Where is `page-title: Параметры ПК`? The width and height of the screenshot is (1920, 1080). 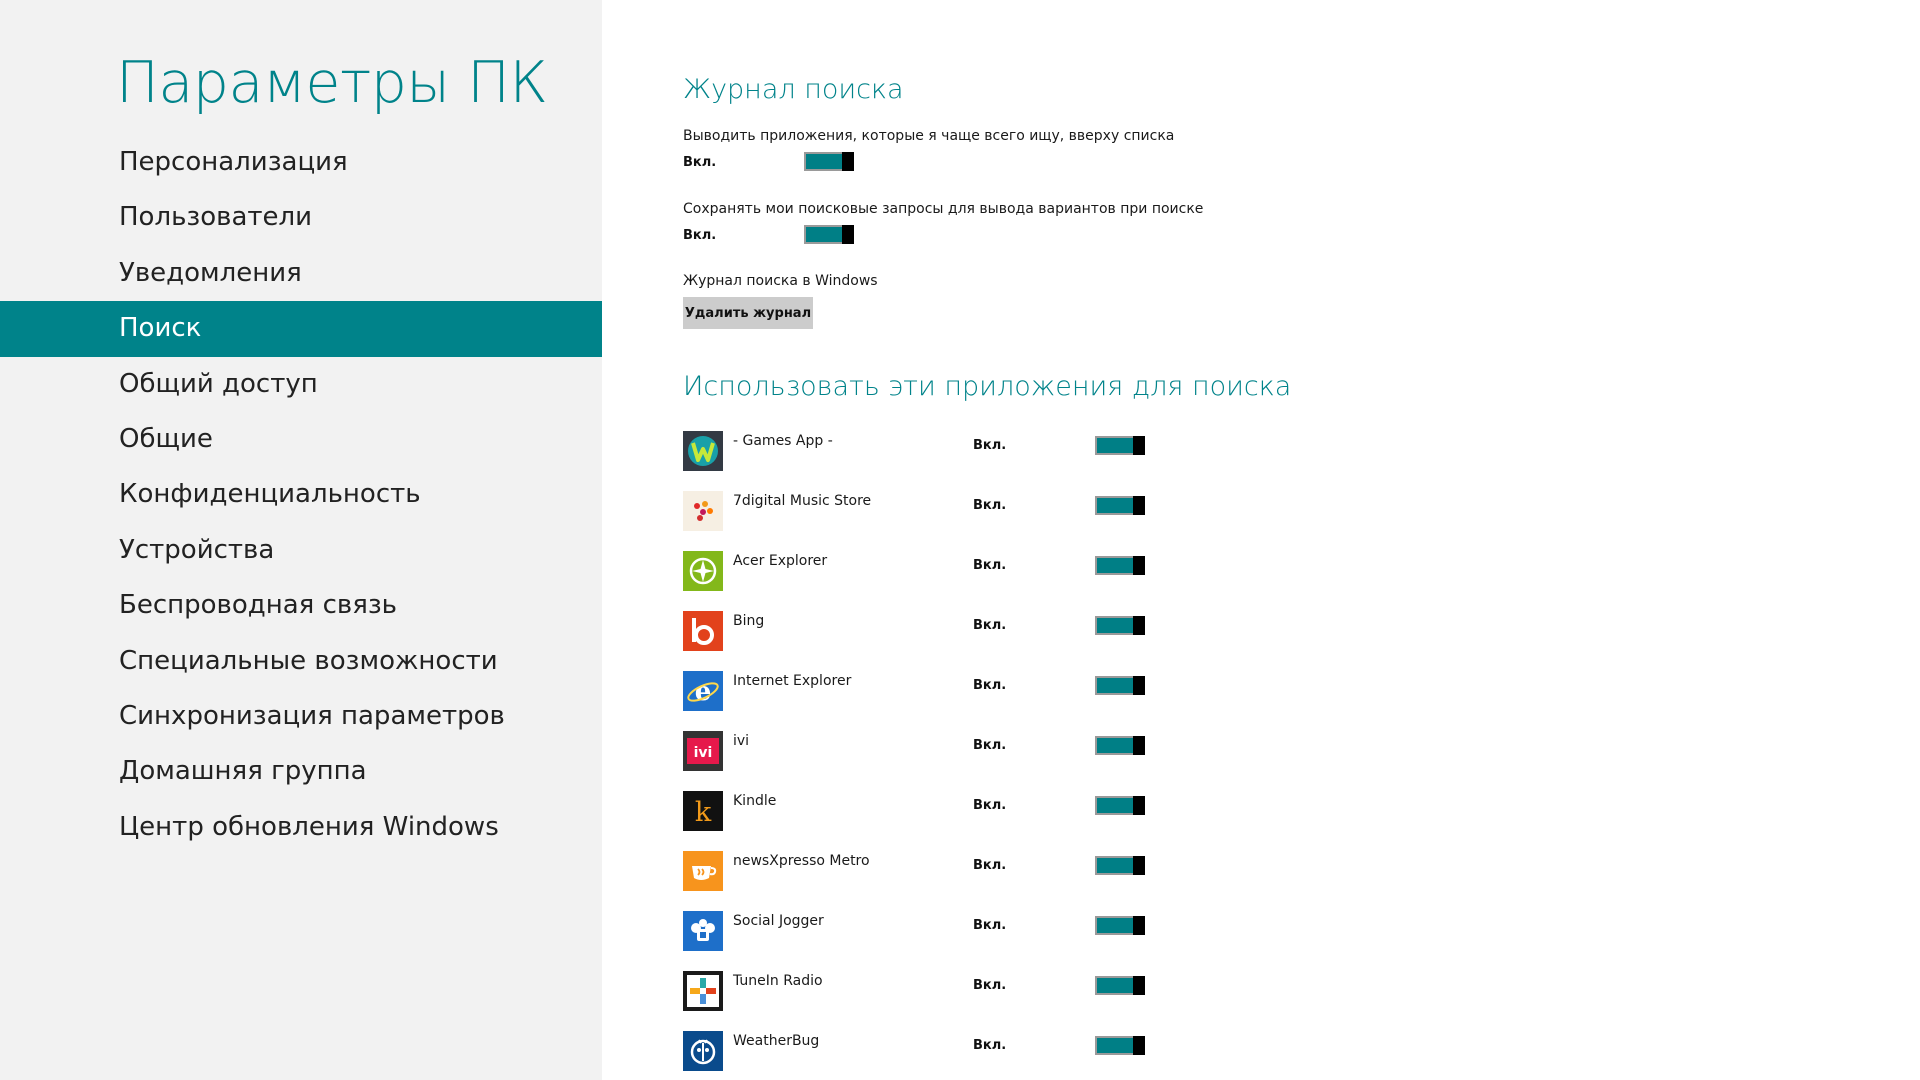 page-title: Параметры ПК is located at coordinates (332, 83).